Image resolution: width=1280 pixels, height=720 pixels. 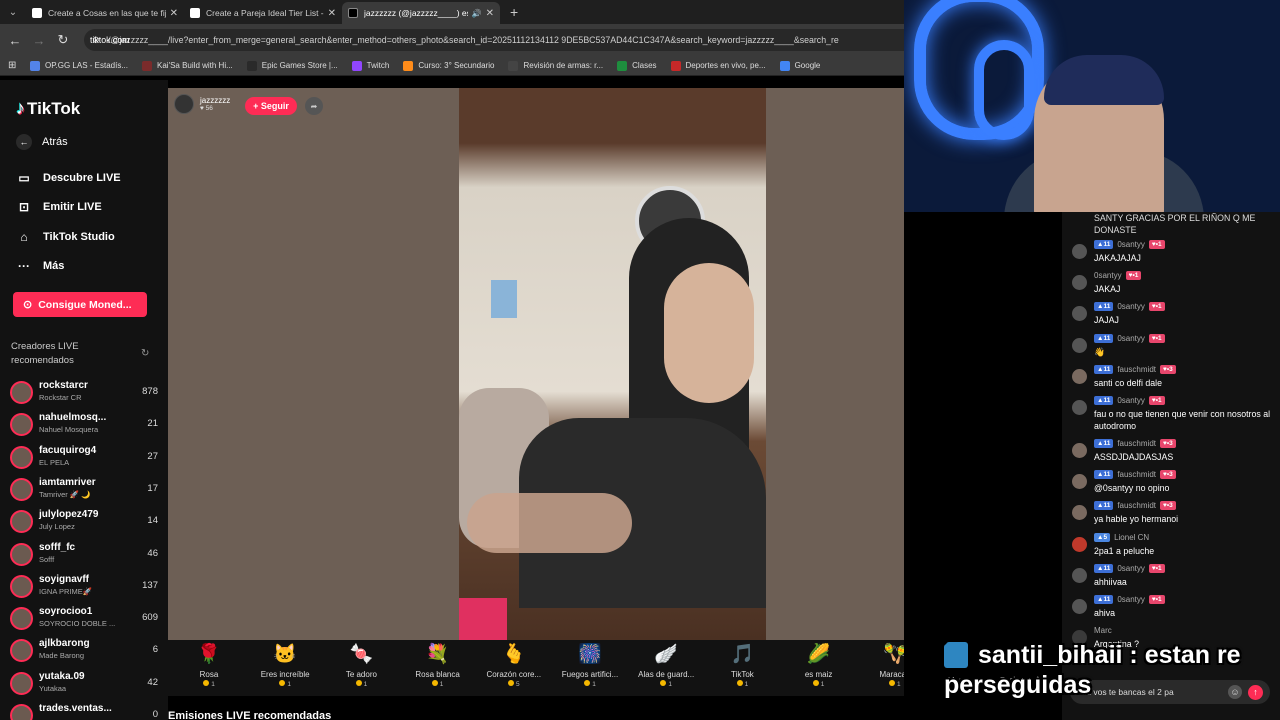 What do you see at coordinates (84, 426) in the screenshot?
I see `creator-item: nahuelmosq... Nahuel Mosquera 21` at bounding box center [84, 426].